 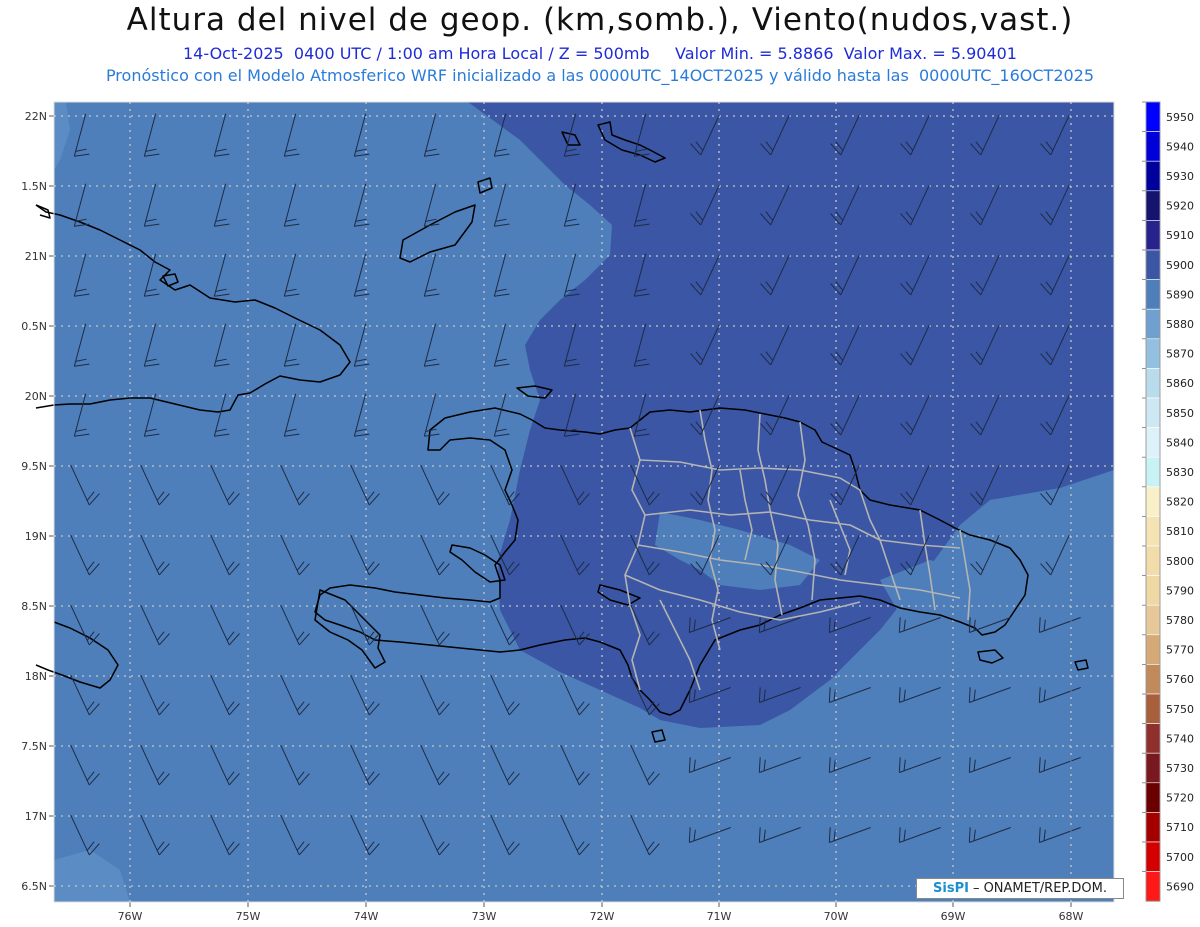 I want to click on colorbar-label: 5750, so click(x=1180, y=709).